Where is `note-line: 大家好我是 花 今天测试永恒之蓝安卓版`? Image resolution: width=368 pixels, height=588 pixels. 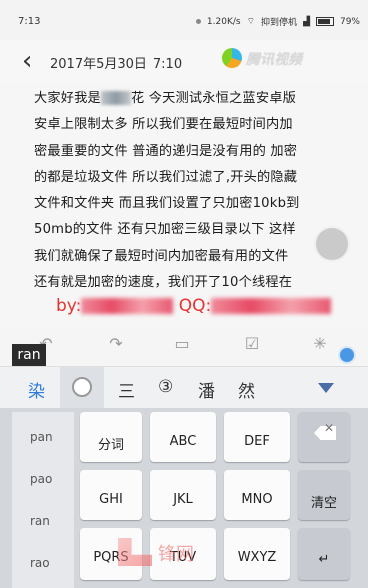
note-line: 大家好我是 花 今天测试永恒之蓝安卓版 is located at coordinates (196, 99).